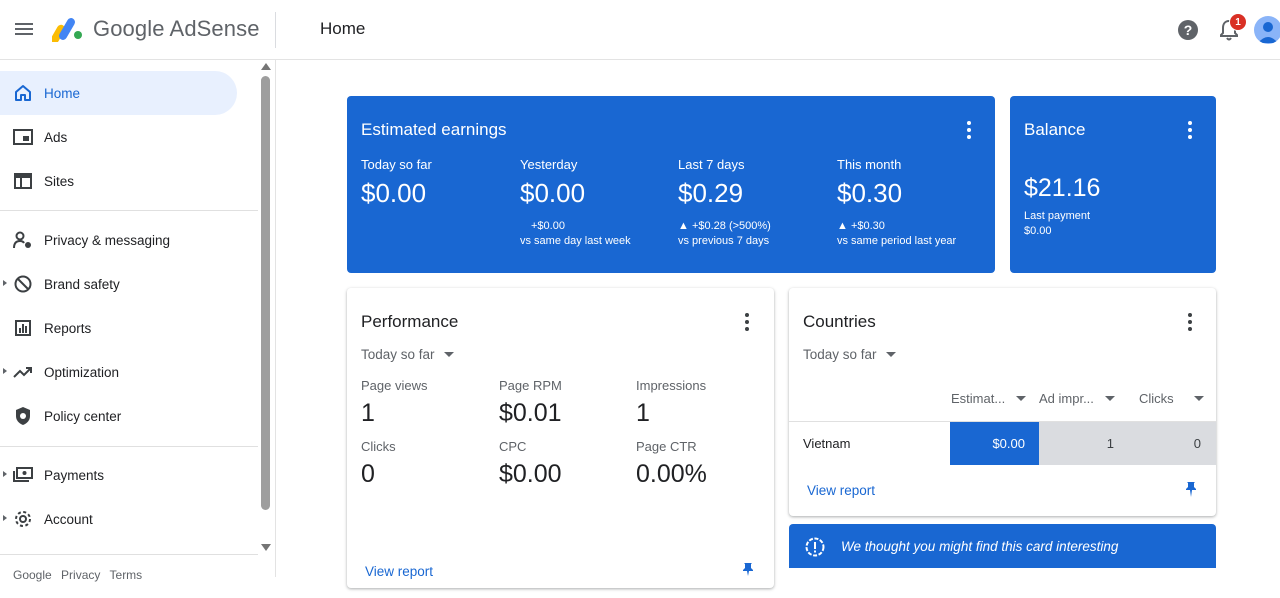 This screenshot has height=598, width=1280. I want to click on delta-compare: vs previous 7 days, so click(724, 241).